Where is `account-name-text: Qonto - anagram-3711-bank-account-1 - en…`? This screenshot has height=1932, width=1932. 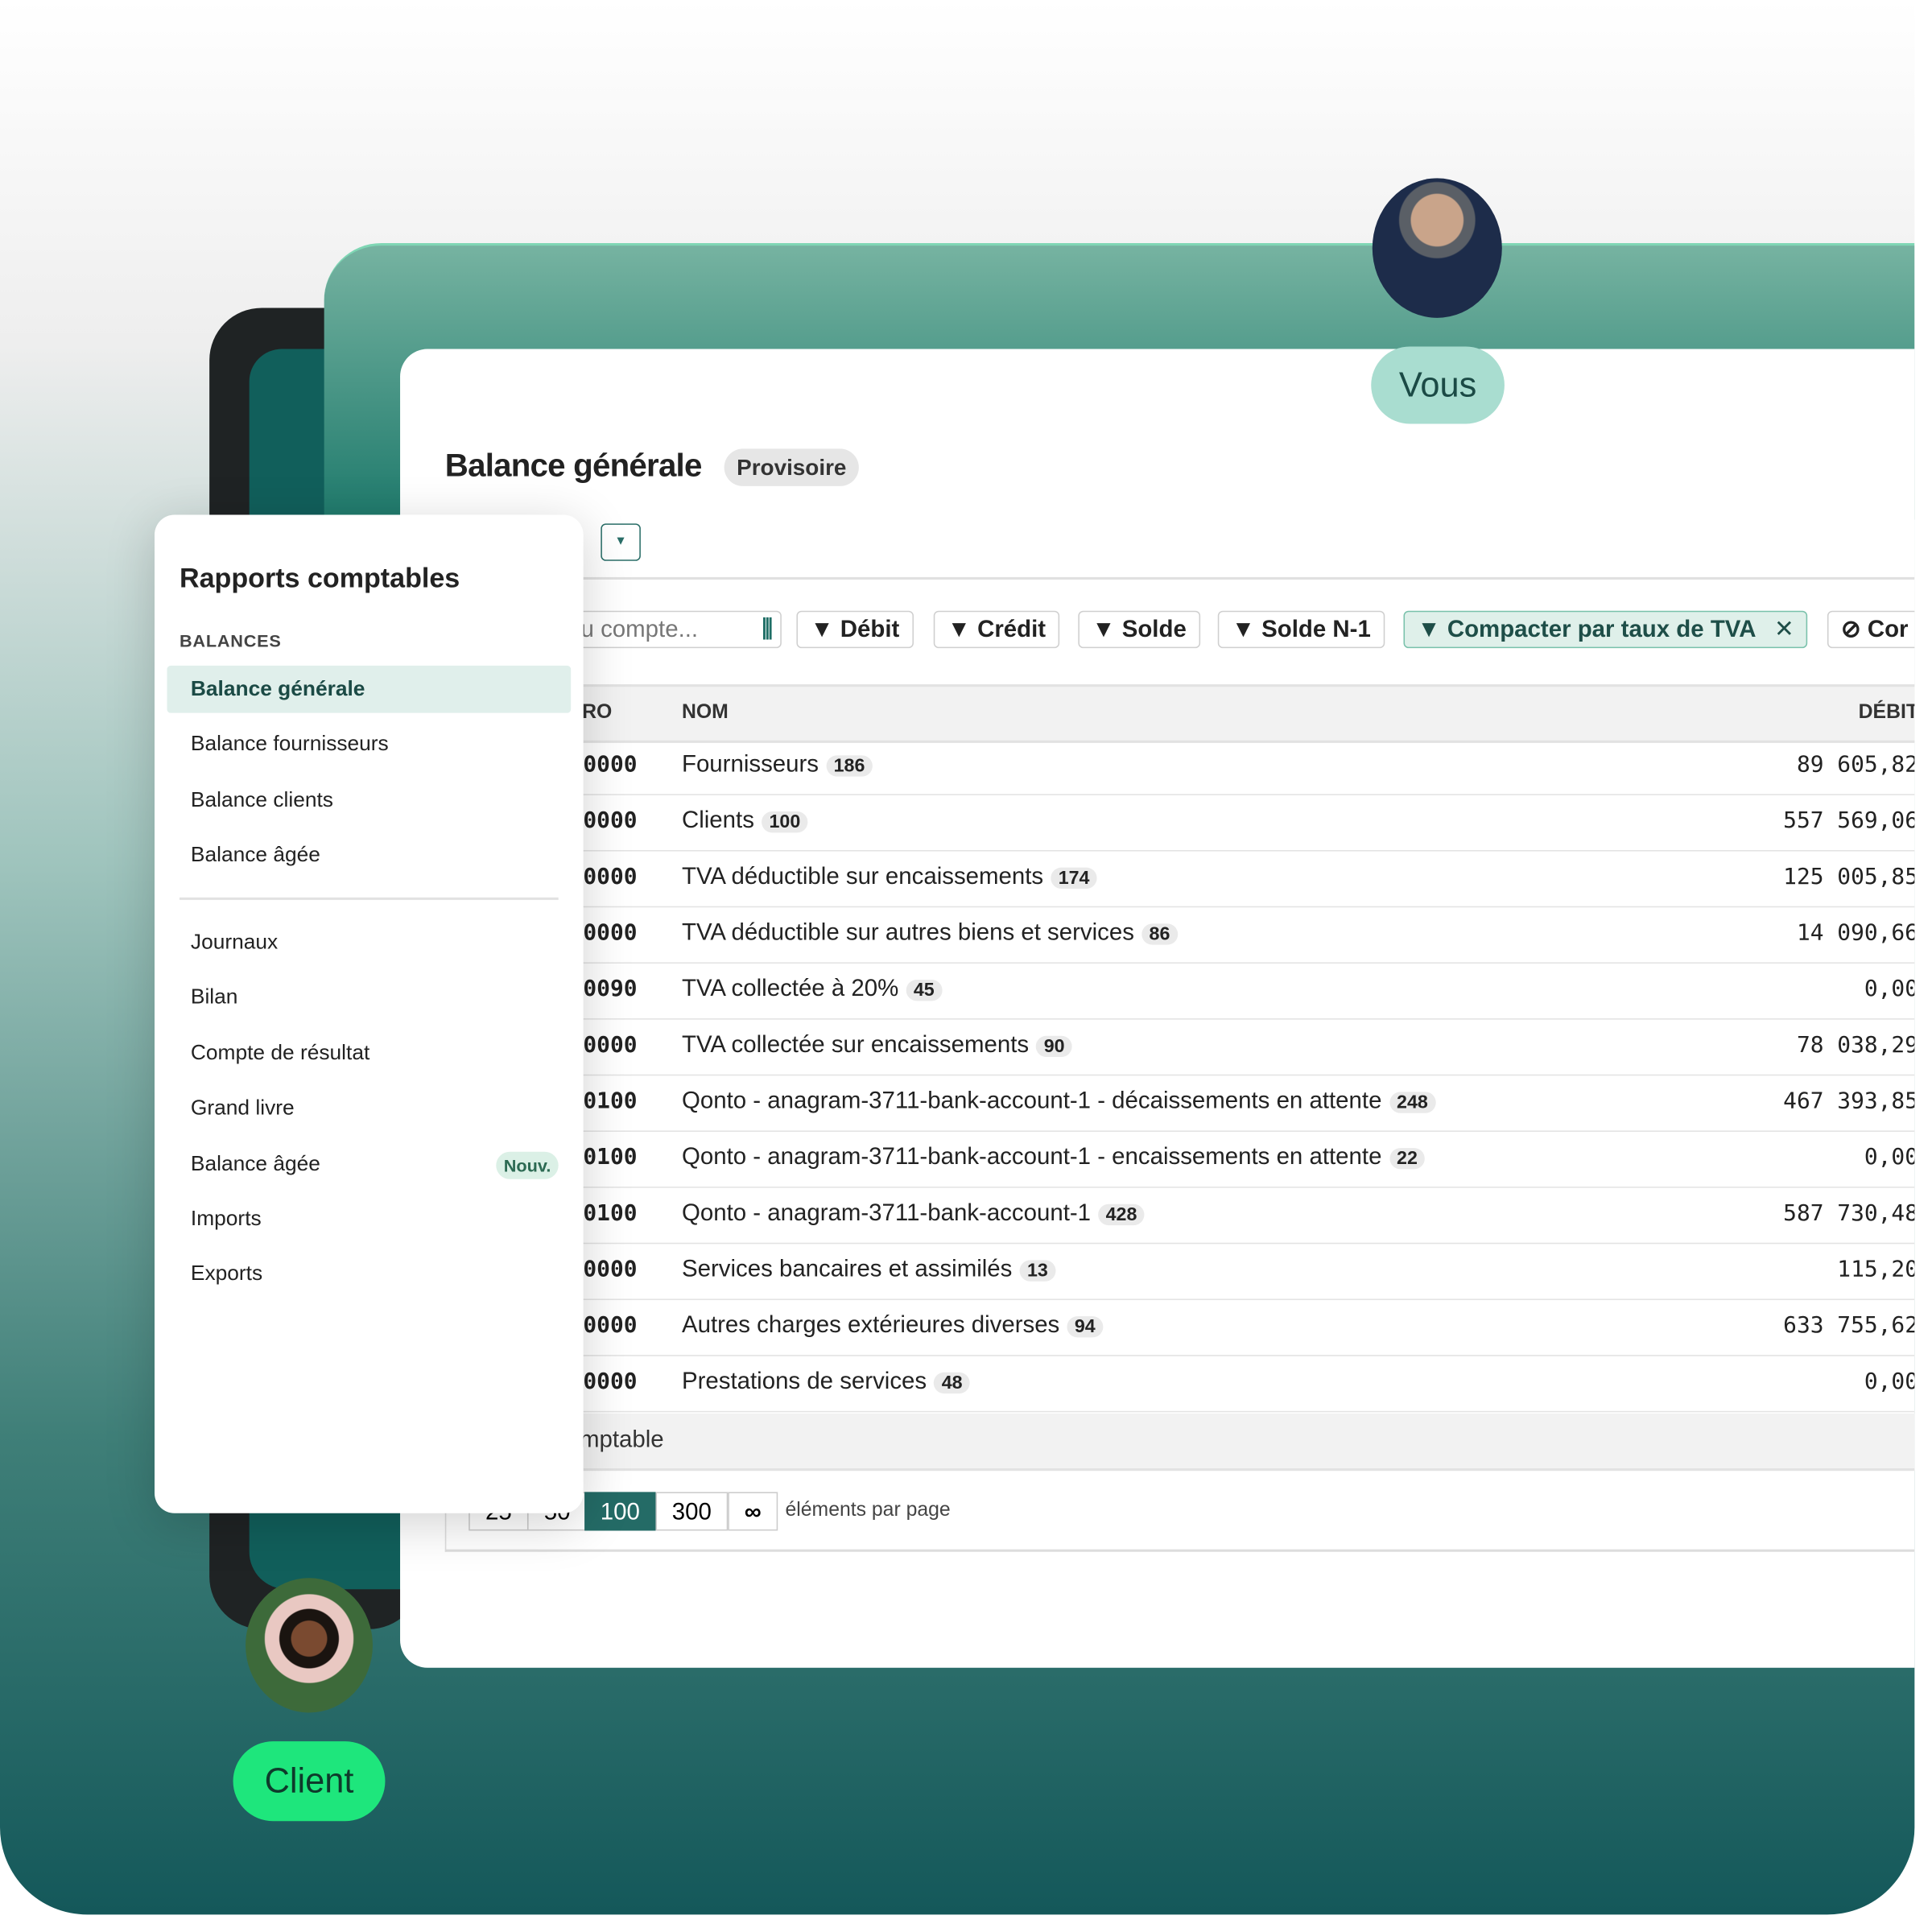
account-name-text: Qonto - anagram-3711-bank-account-1 - en… is located at coordinates (1031, 1157).